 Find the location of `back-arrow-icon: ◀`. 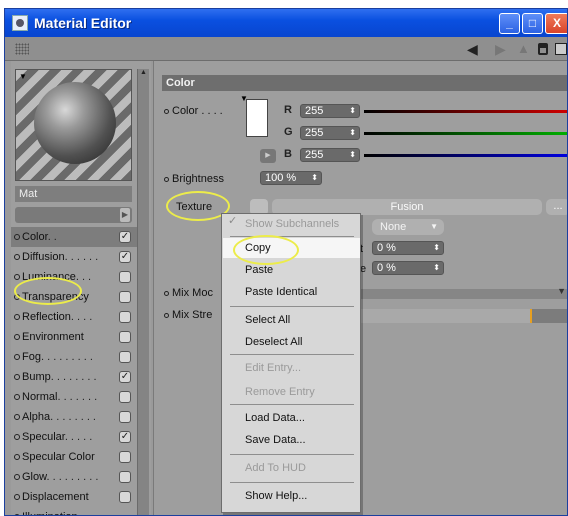

back-arrow-icon: ◀ is located at coordinates (472, 49).